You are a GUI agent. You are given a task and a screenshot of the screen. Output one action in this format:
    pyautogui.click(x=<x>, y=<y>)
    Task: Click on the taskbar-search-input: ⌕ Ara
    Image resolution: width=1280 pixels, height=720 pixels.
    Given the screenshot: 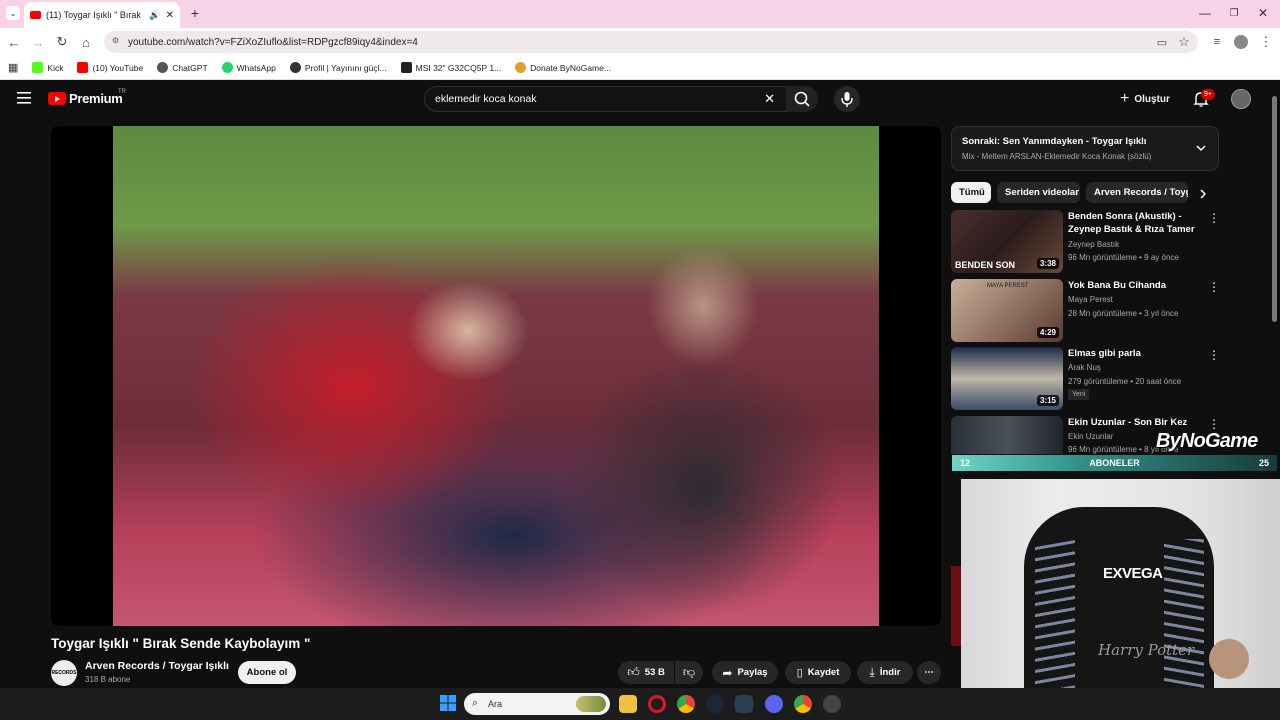 What is the action you would take?
    pyautogui.click(x=537, y=704)
    